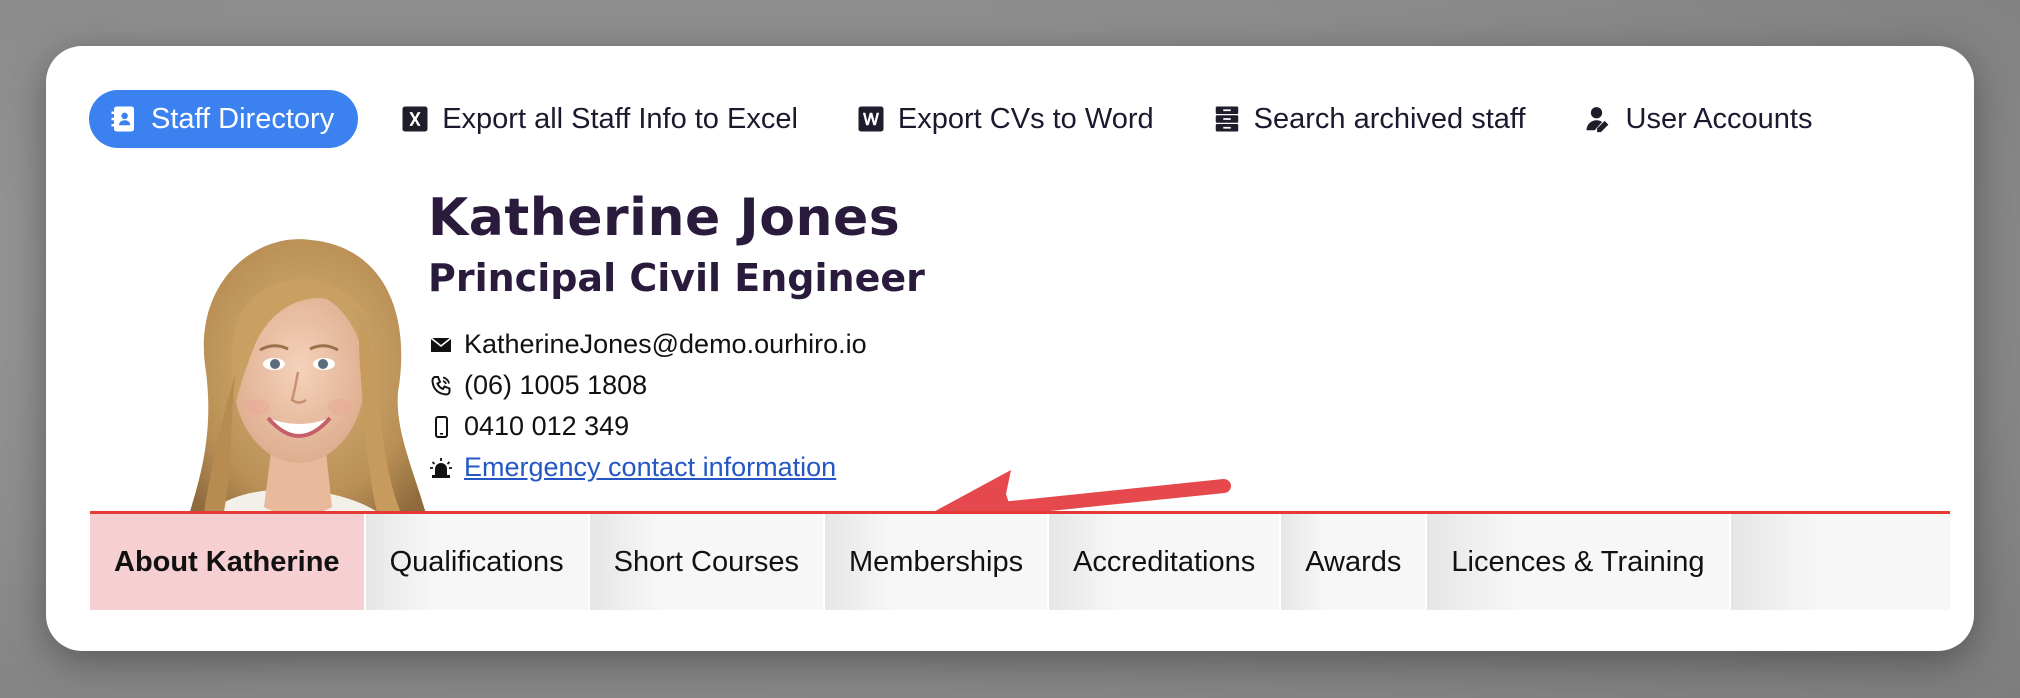  I want to click on export-excel-button: Export all Staff Info to Excel, so click(599, 119).